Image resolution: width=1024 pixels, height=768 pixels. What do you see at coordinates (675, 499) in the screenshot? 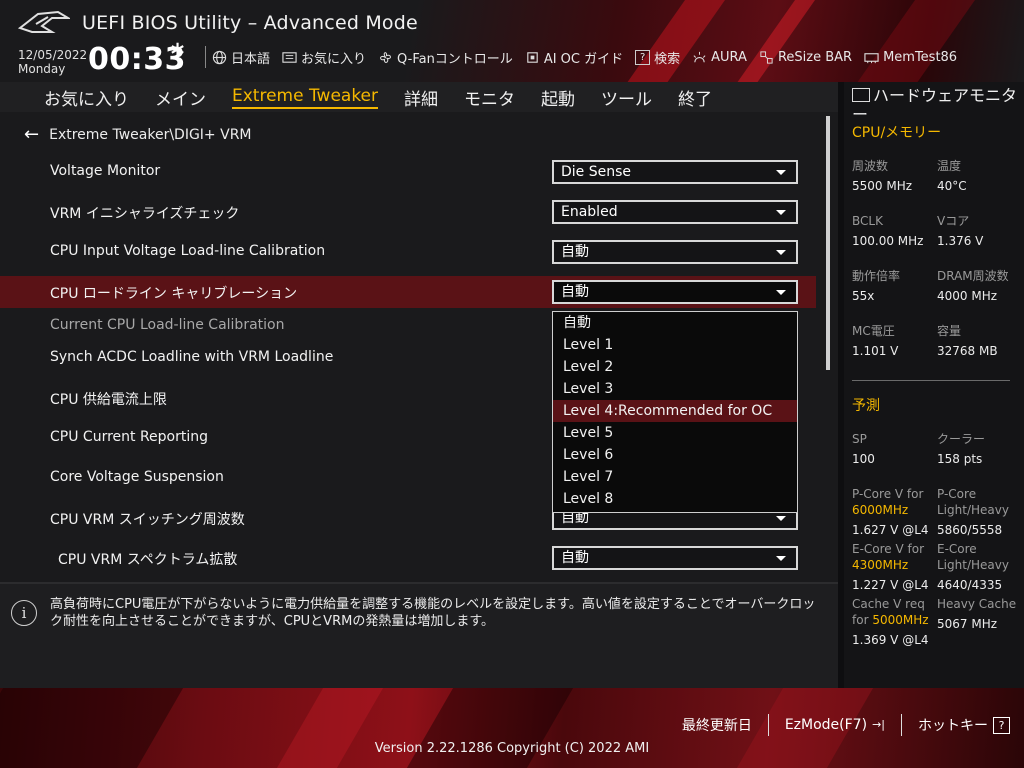
I see `dropdown-option: Level 8` at bounding box center [675, 499].